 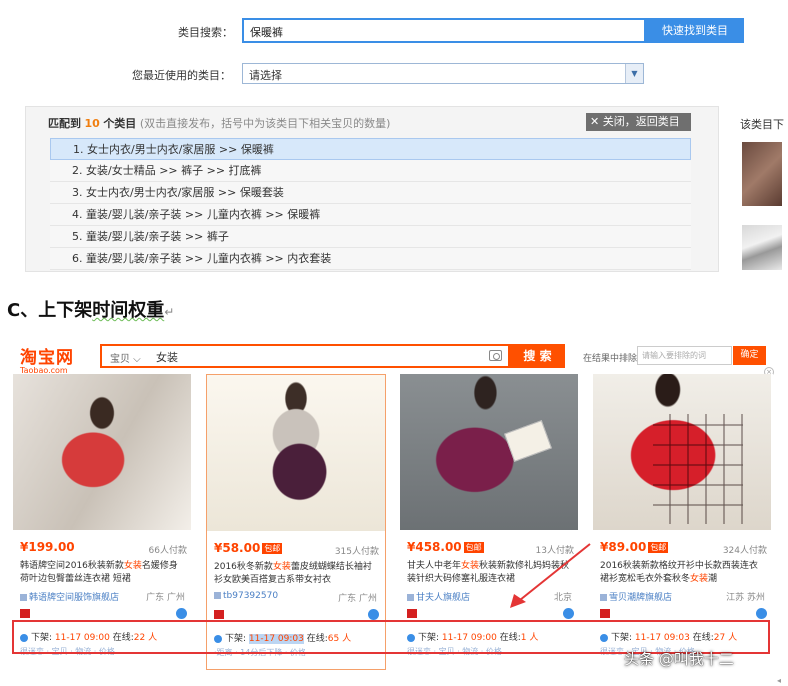 I want to click on edge-mark: ◂, so click(x=779, y=680).